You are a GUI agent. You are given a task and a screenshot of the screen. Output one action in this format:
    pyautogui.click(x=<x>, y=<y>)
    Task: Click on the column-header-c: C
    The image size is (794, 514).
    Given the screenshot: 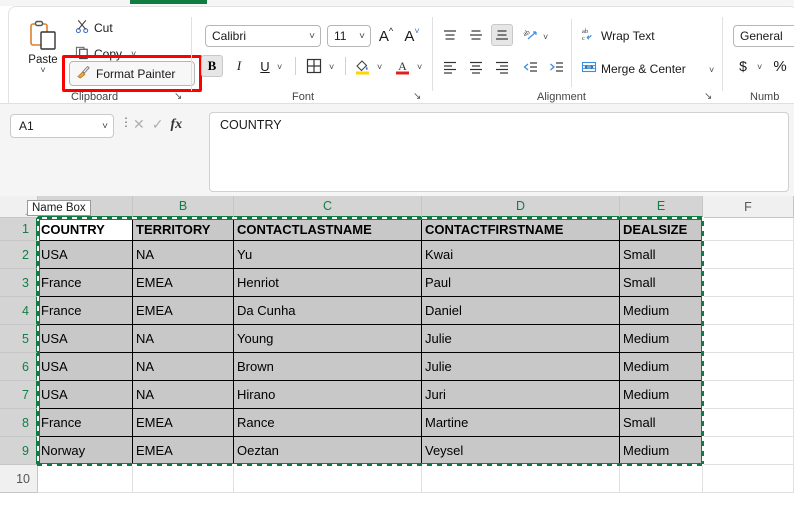 What is the action you would take?
    pyautogui.click(x=328, y=207)
    